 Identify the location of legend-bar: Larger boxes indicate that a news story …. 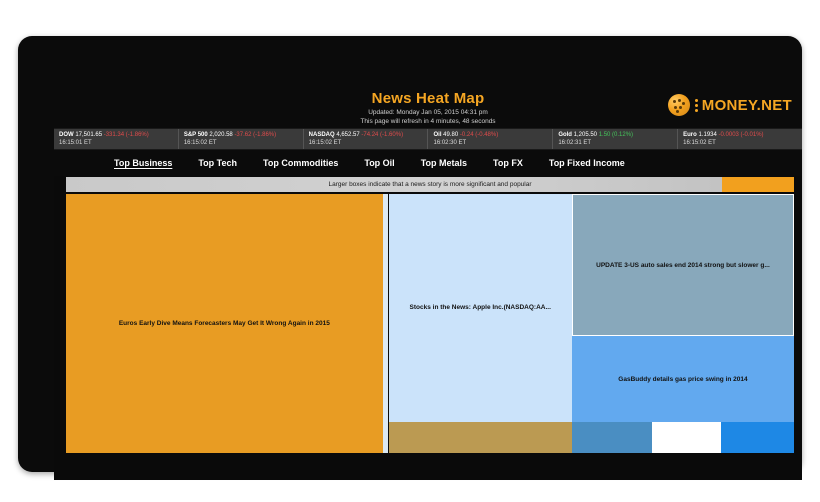
(430, 184).